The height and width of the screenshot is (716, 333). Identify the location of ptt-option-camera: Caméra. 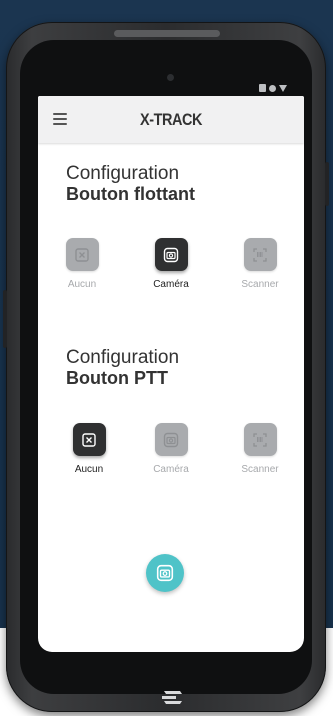
(171, 449).